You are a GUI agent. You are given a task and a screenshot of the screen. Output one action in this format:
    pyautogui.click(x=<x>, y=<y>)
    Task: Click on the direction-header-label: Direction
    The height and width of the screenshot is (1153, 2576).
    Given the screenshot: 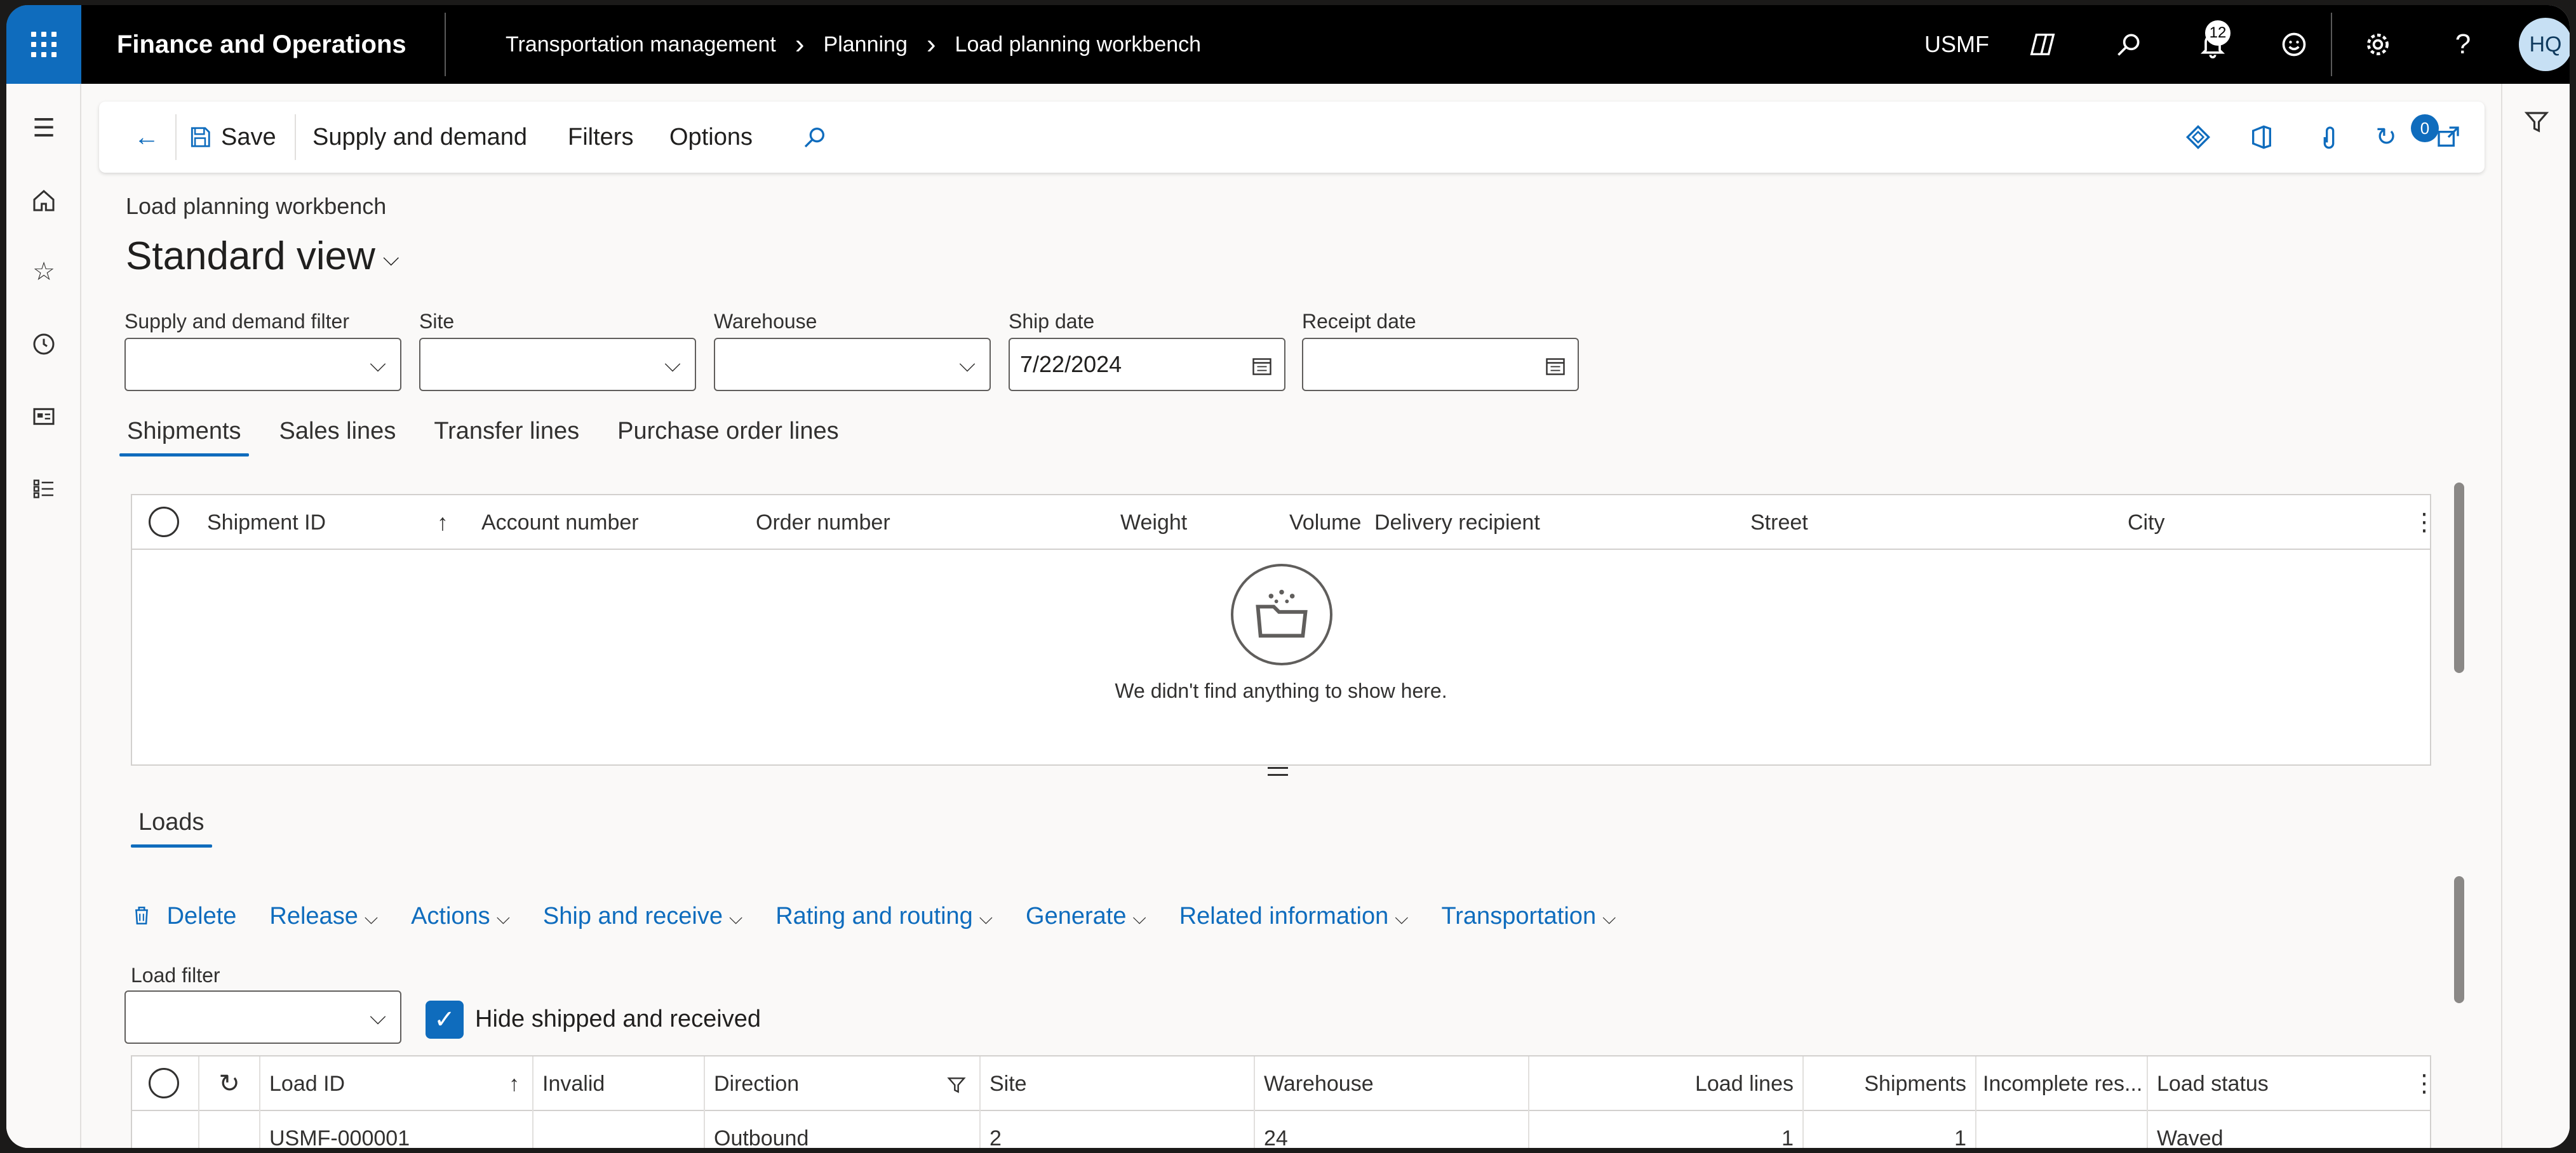 What is the action you would take?
    pyautogui.click(x=757, y=1084)
    